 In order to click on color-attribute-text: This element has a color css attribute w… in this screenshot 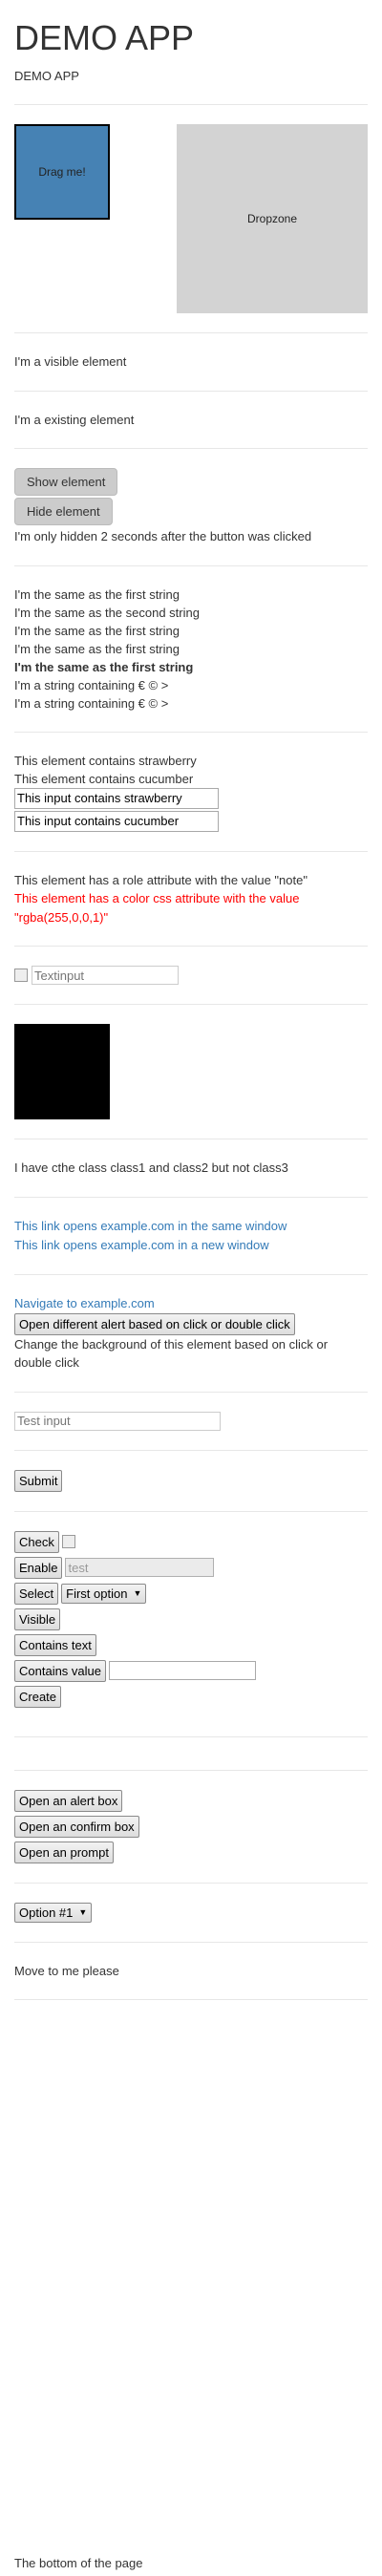, I will do `click(157, 908)`.